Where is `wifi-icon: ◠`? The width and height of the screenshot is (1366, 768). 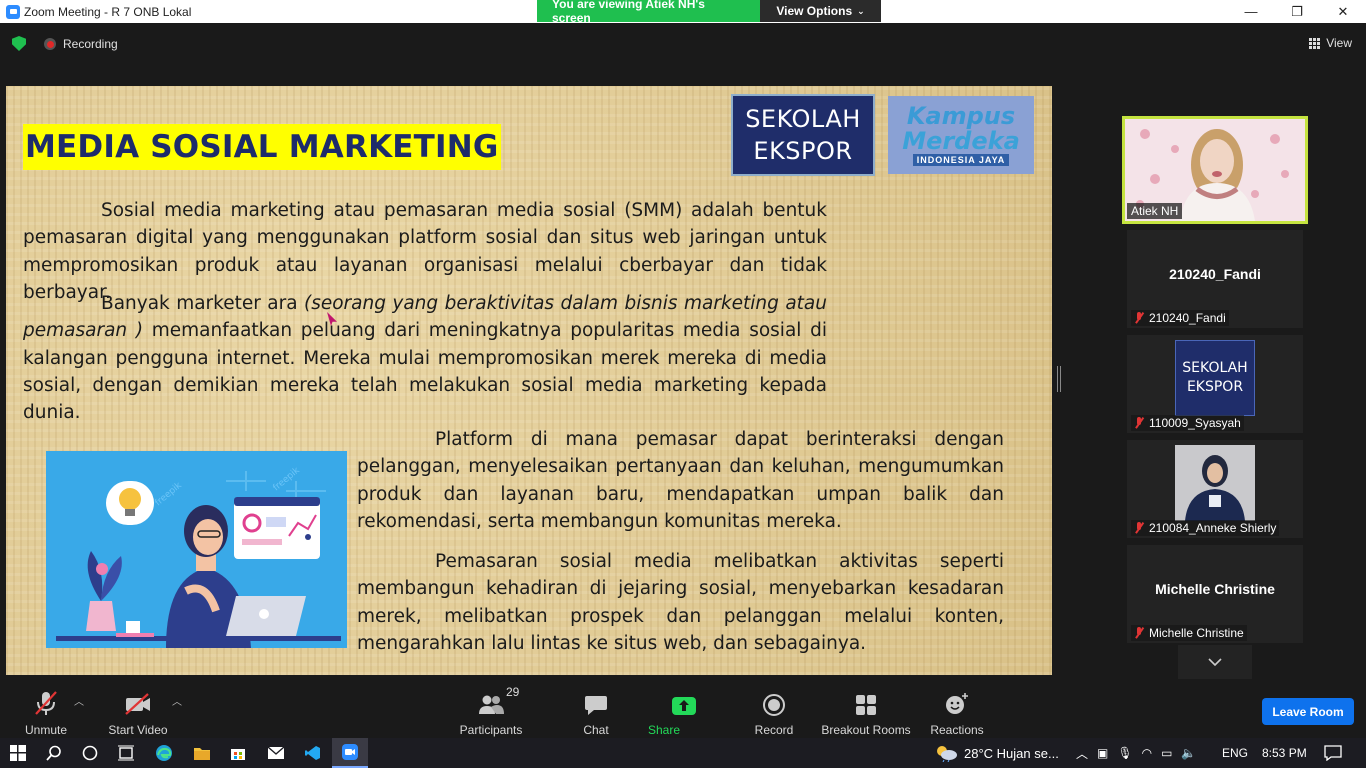 wifi-icon: ◠ is located at coordinates (1147, 753).